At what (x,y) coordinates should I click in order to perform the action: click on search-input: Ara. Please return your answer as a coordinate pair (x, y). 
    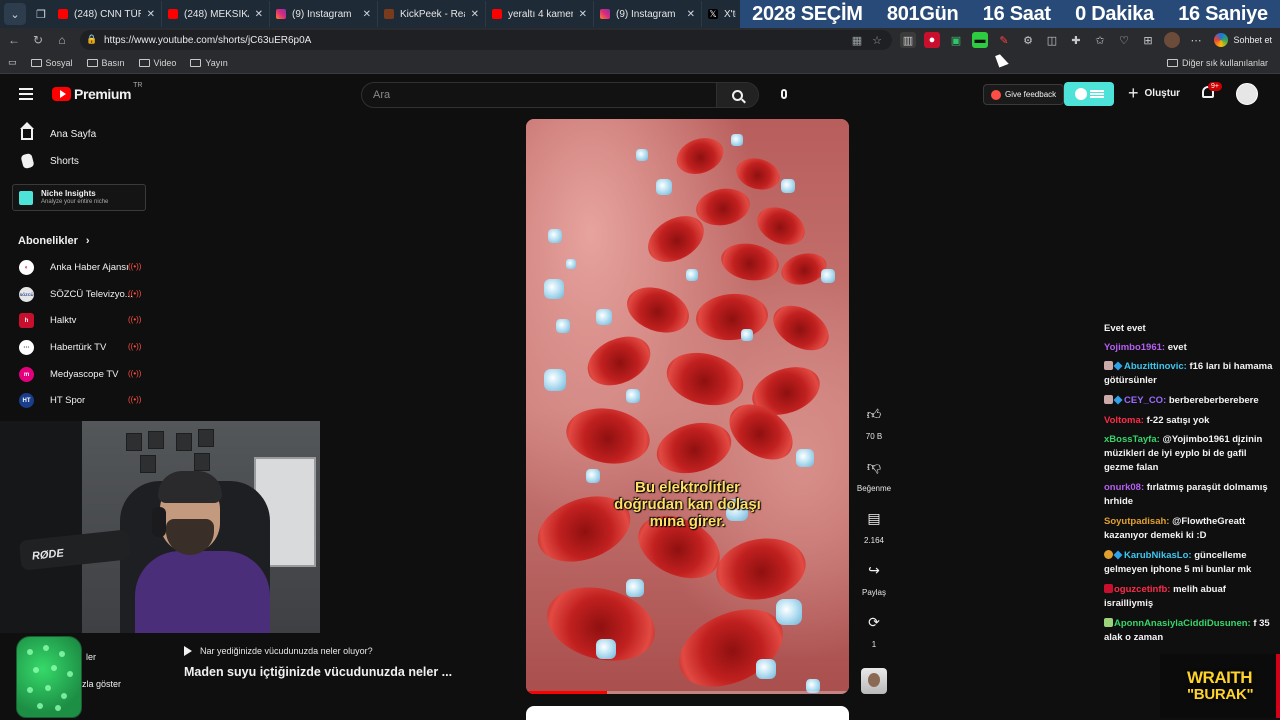
    Looking at the image, I should click on (560, 95).